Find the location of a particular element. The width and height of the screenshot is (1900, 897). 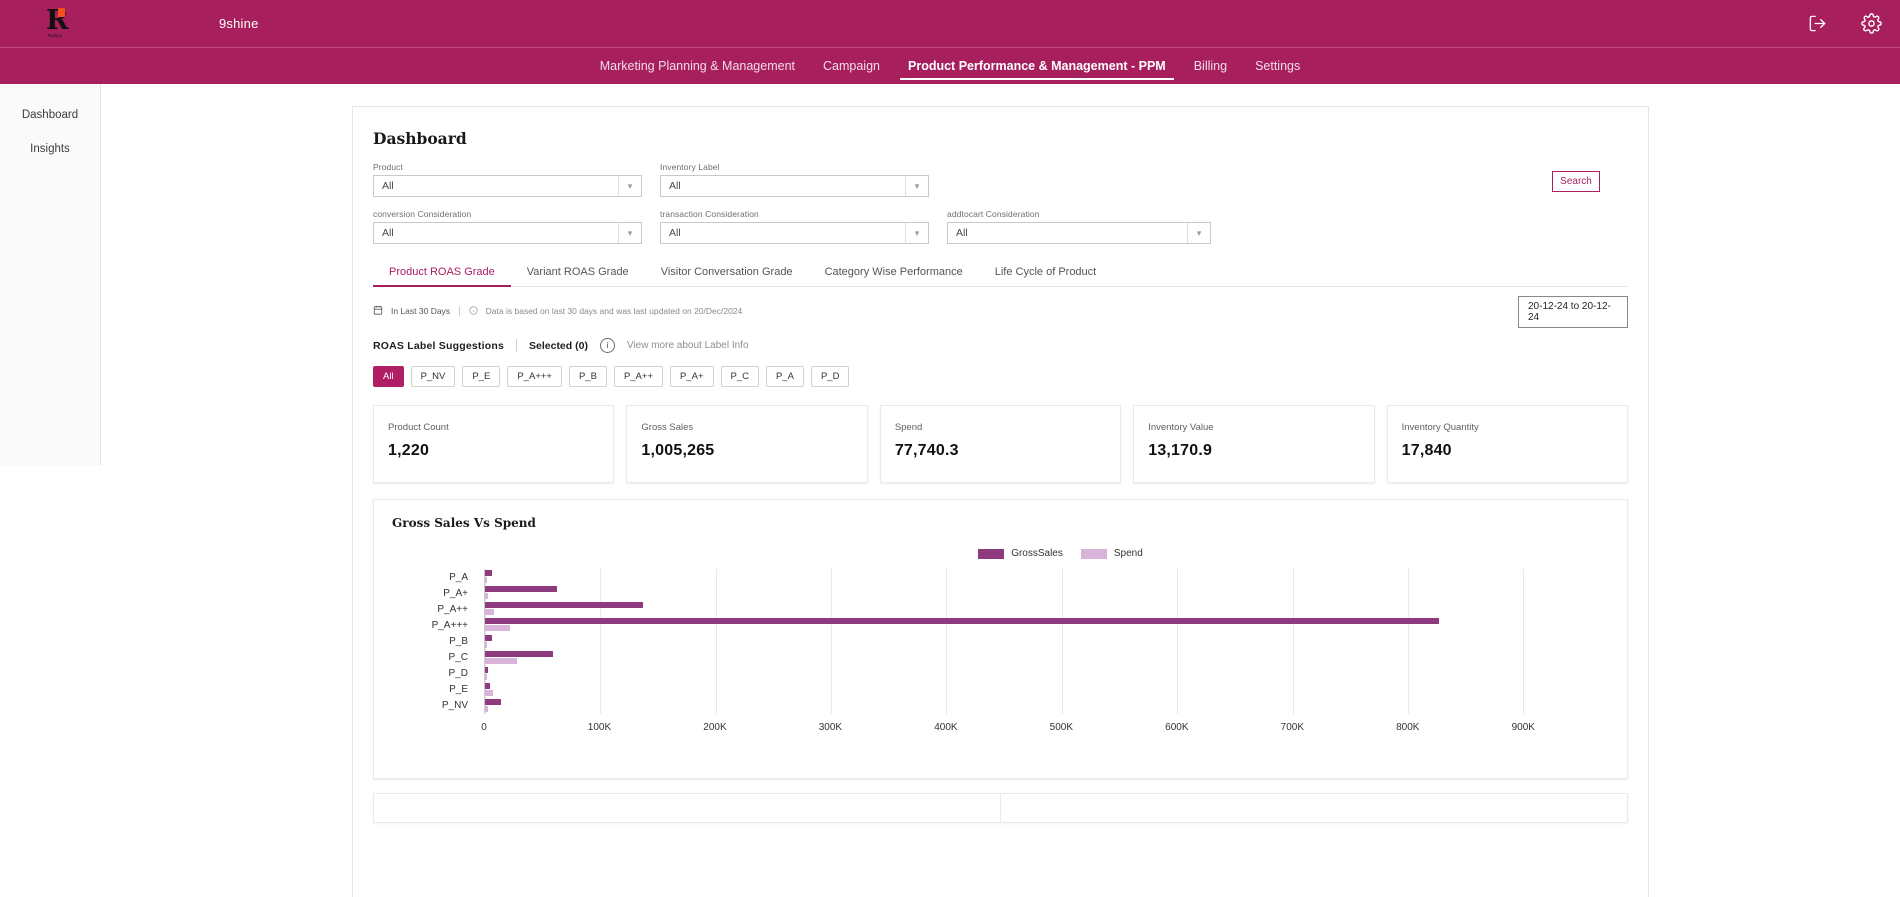

inventory-label-select: All ▾ is located at coordinates (794, 186).